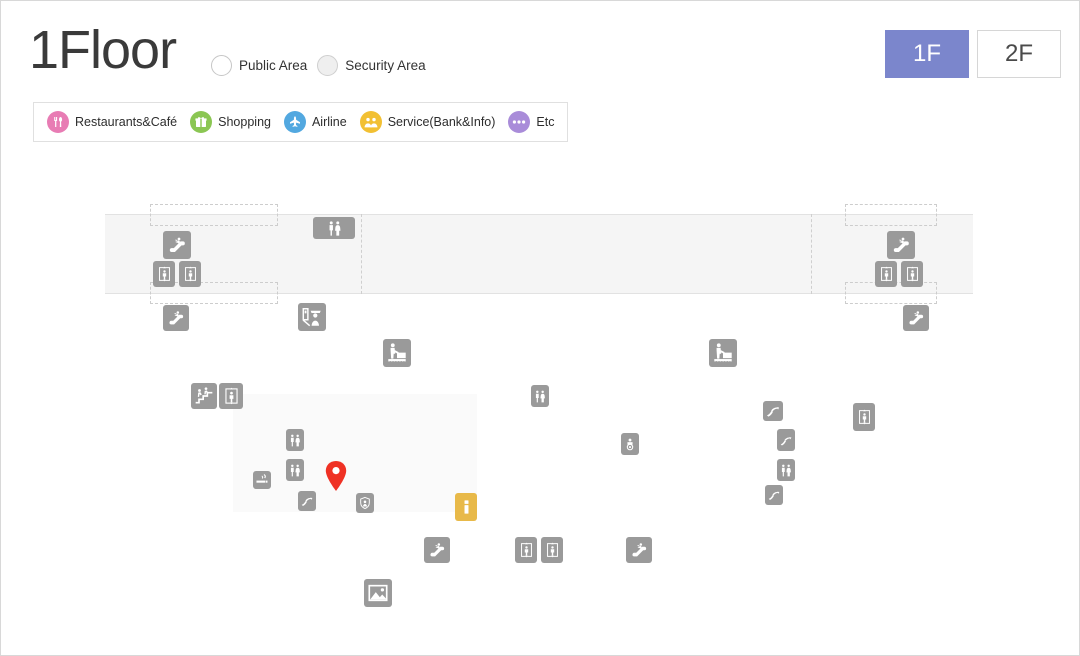  Describe the element at coordinates (103, 50) in the screenshot. I see `page-title: 1Floor` at that location.